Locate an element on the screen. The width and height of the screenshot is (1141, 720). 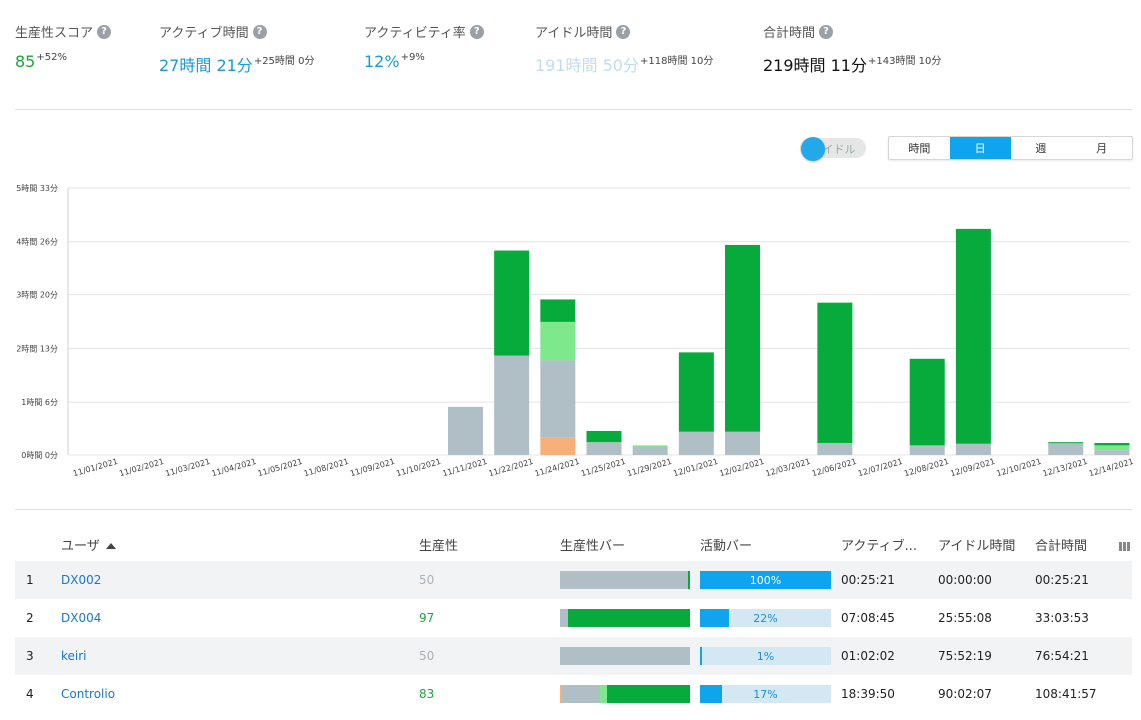
table-row: 1 DX002 50 100% 00:25:21 00:00:00 00:25:21 is located at coordinates (573, 580).